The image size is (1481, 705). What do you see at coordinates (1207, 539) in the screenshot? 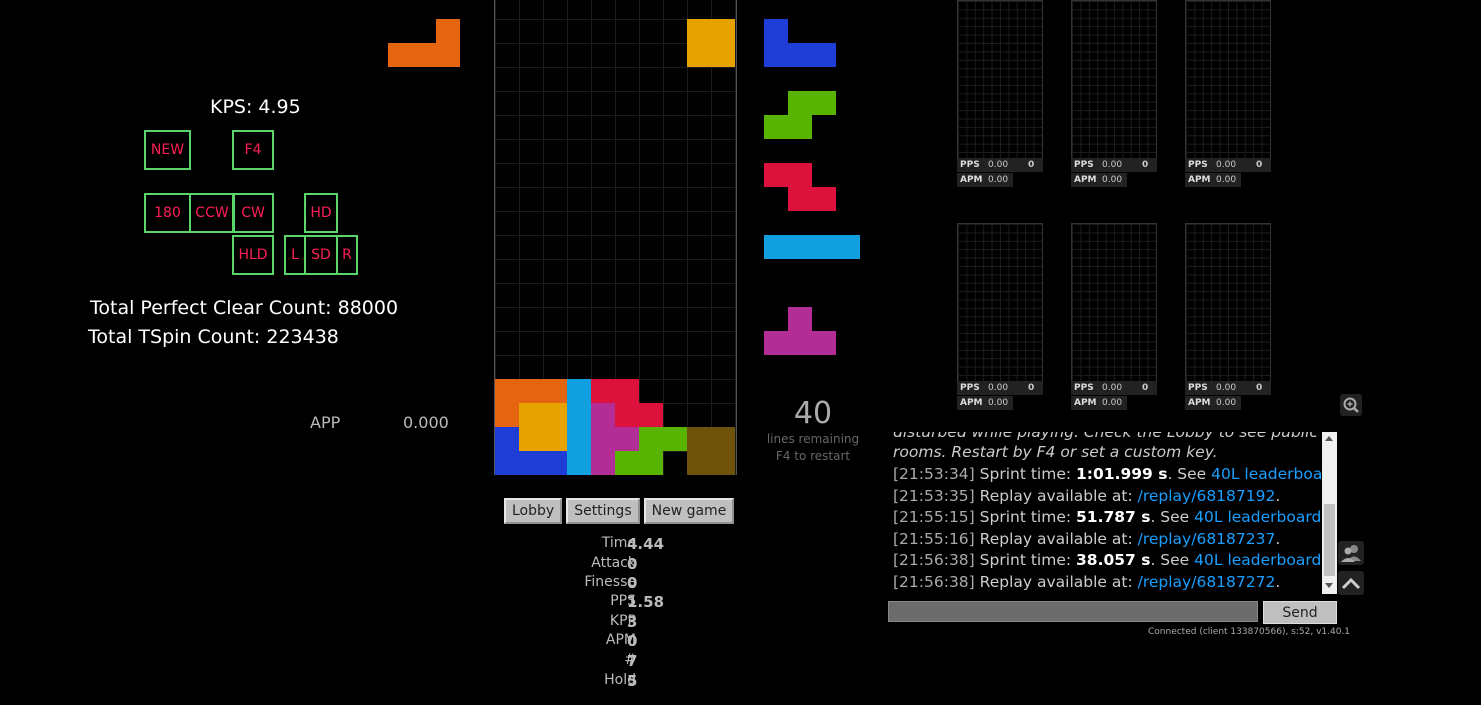
I see `replay-link: /replay/68187237` at bounding box center [1207, 539].